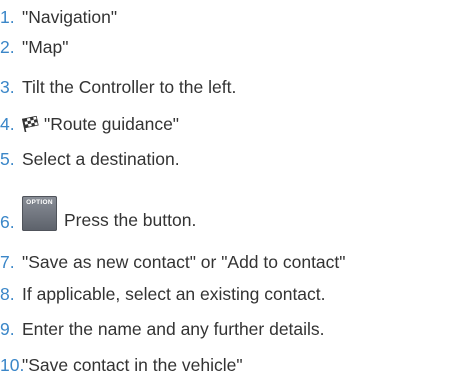  I want to click on step-number: 2., so click(7, 47).